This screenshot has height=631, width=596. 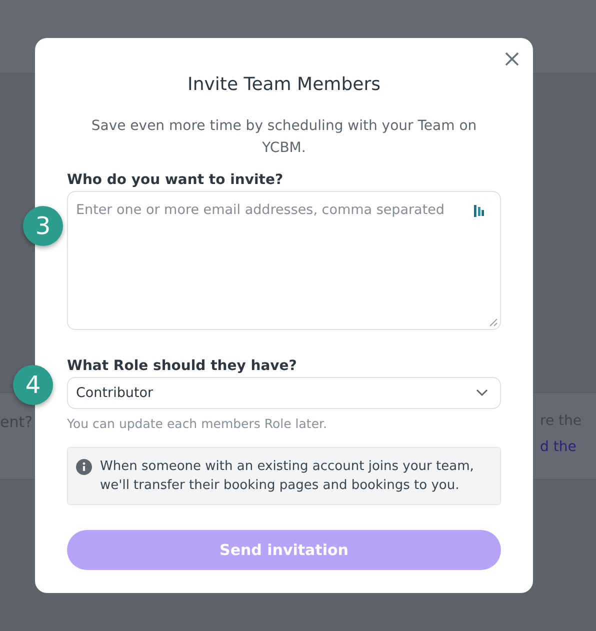 What do you see at coordinates (284, 550) in the screenshot?
I see `send-invitation-button: Send invitation` at bounding box center [284, 550].